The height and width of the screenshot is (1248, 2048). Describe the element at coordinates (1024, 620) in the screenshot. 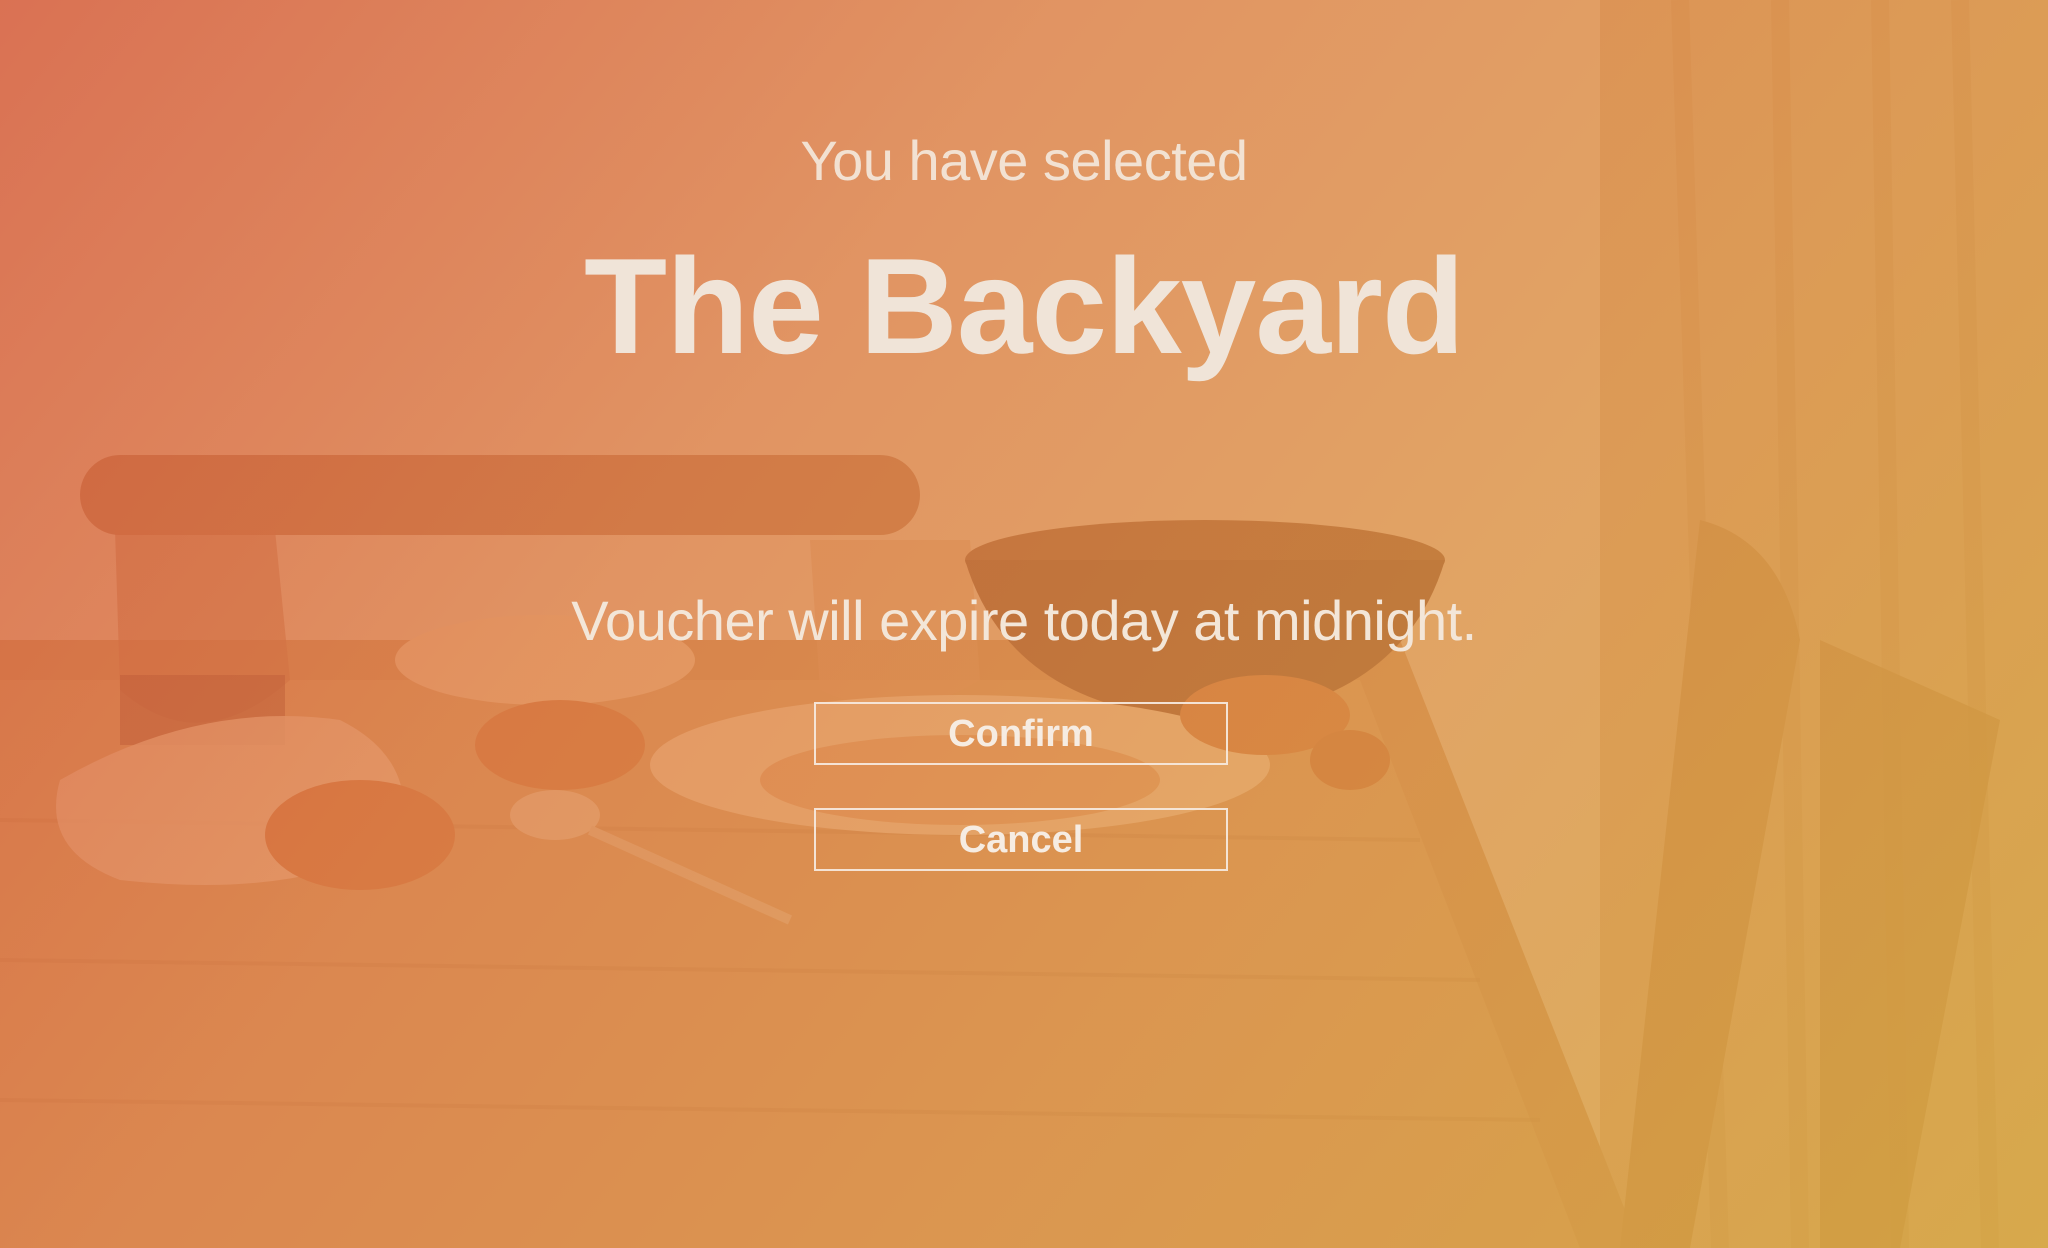

I see `expiry-notice: Voucher will expire today at midnight.` at that location.